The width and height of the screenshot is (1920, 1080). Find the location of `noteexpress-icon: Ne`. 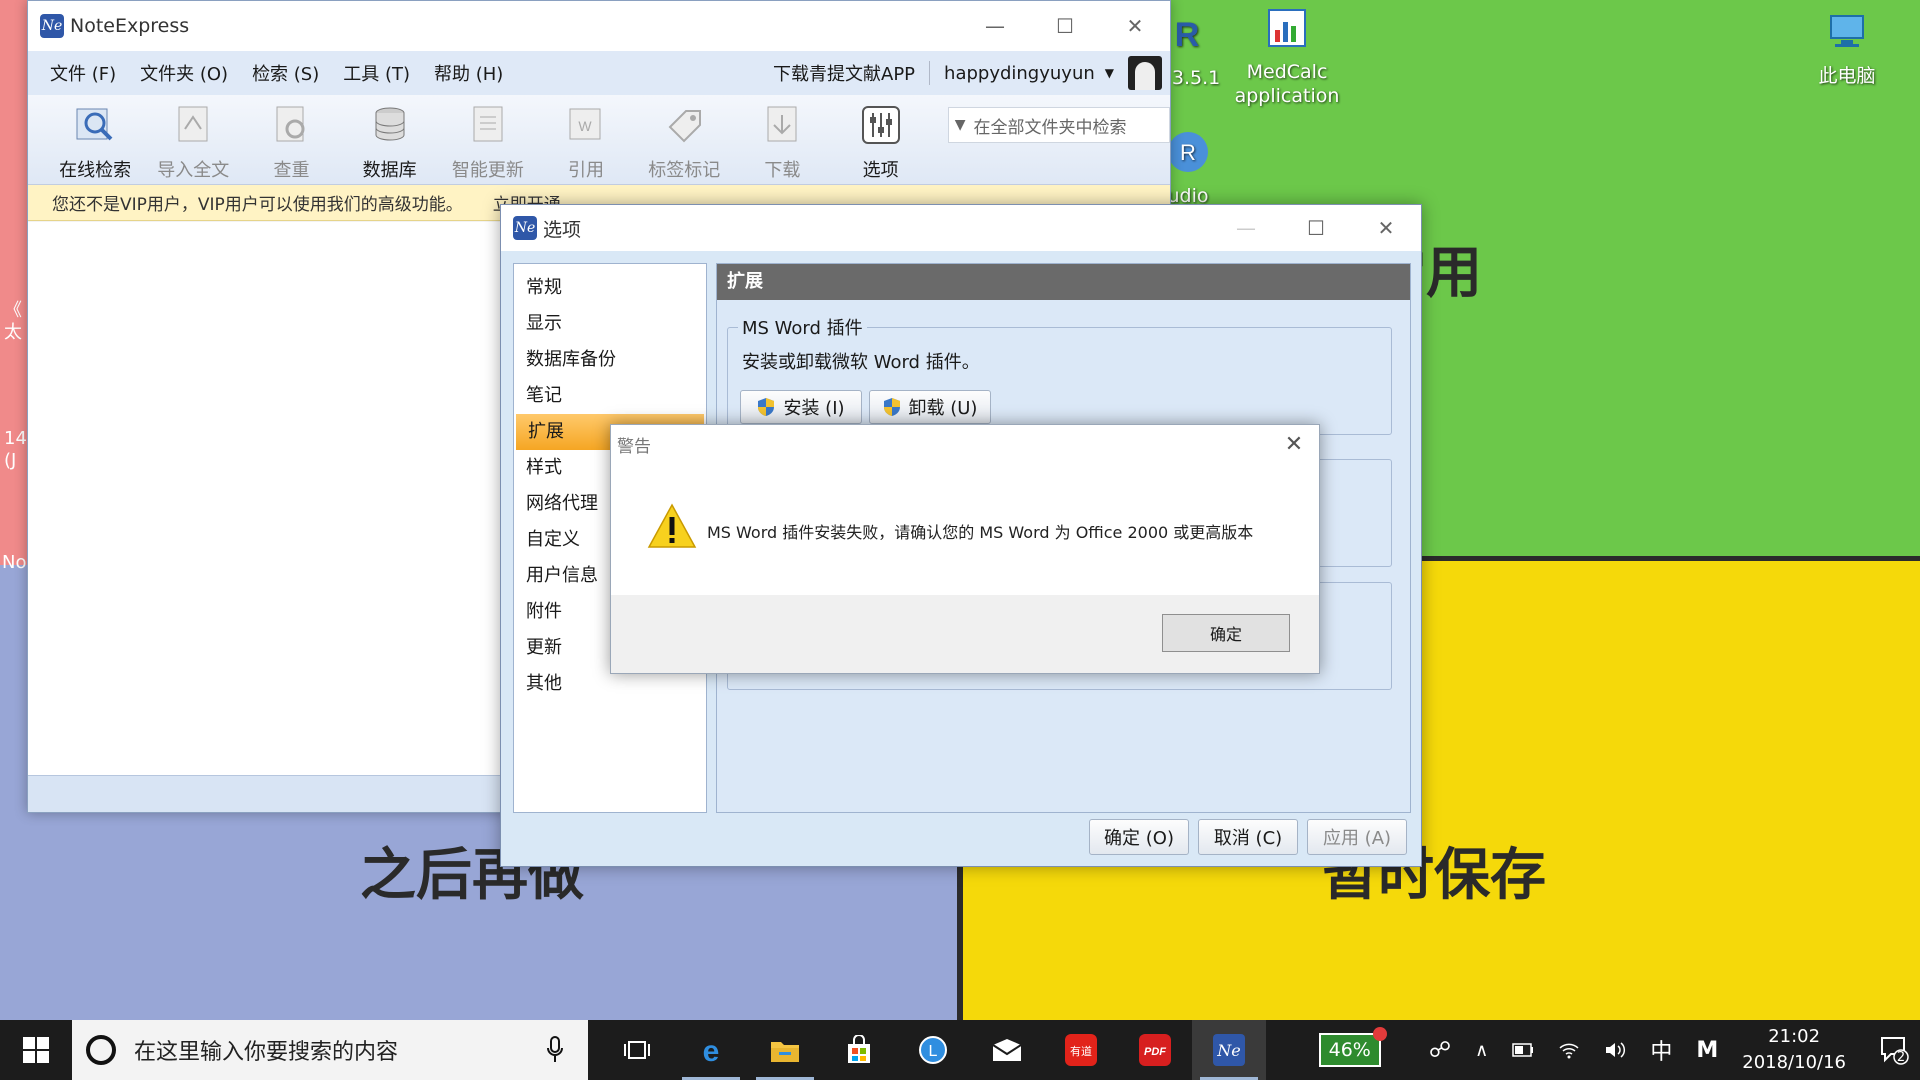

noteexpress-icon: Ne is located at coordinates (1229, 1050).